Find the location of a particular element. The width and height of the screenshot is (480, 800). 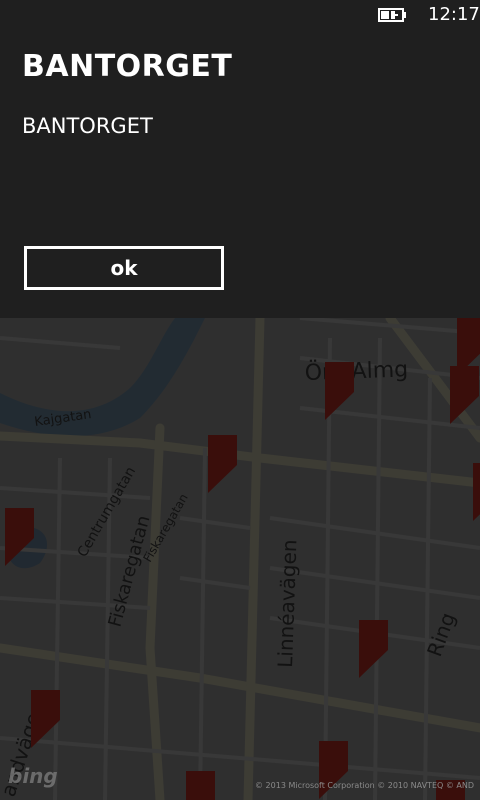

street-label: Linnéavägen is located at coordinates (287, 603).